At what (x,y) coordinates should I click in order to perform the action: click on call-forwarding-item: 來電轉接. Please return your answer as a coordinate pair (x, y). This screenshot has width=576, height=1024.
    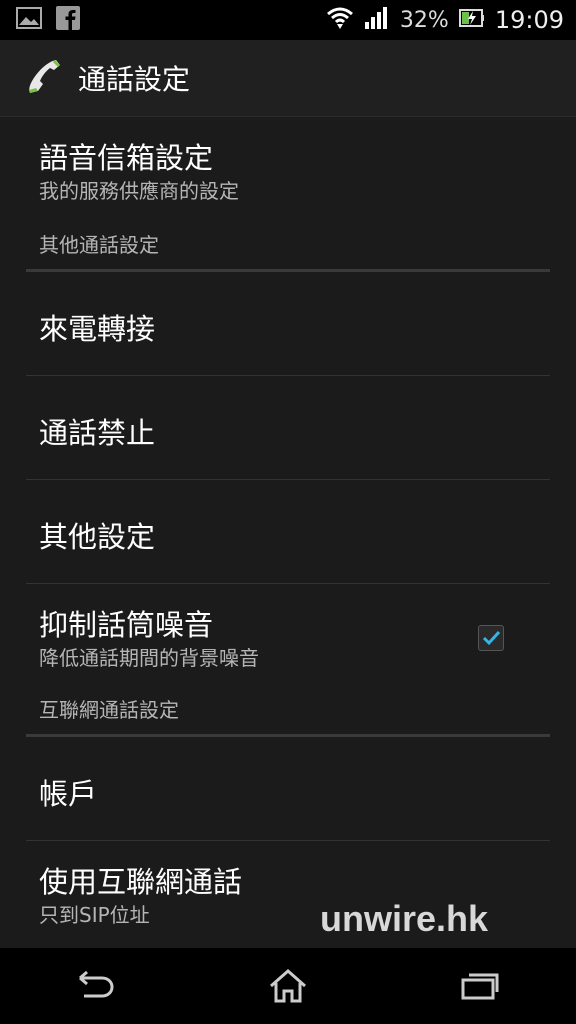
    Looking at the image, I should click on (288, 324).